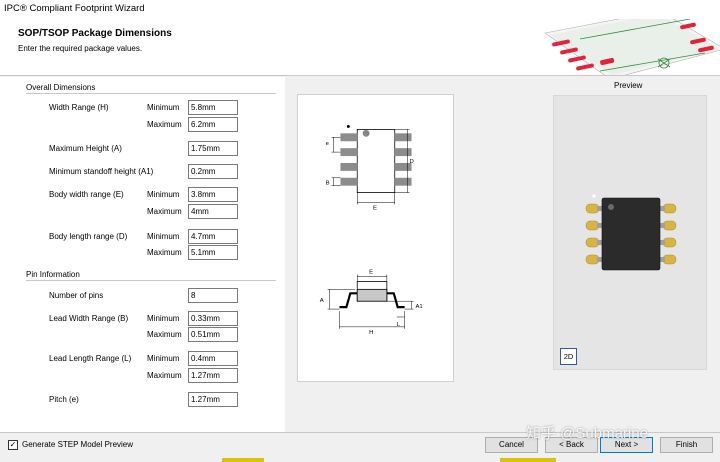  I want to click on side-body-width-label: E, so click(371, 273).